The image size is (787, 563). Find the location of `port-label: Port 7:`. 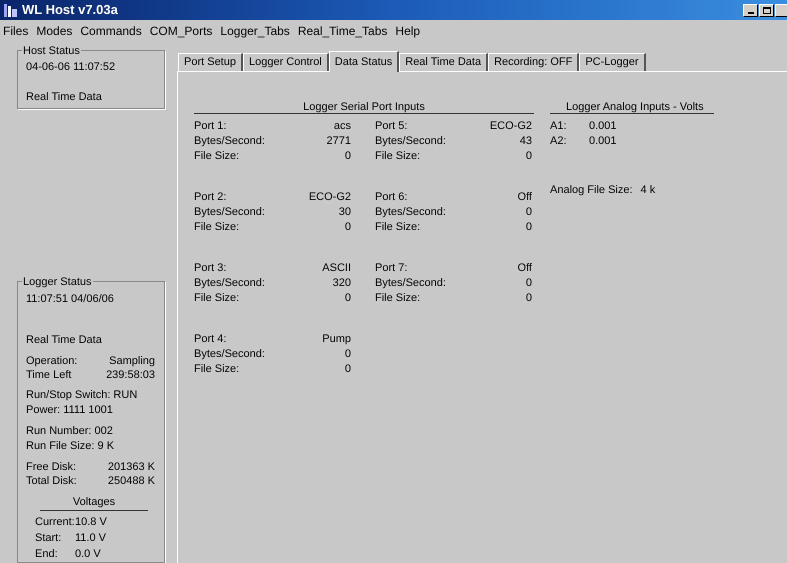

port-label: Port 7: is located at coordinates (391, 268).